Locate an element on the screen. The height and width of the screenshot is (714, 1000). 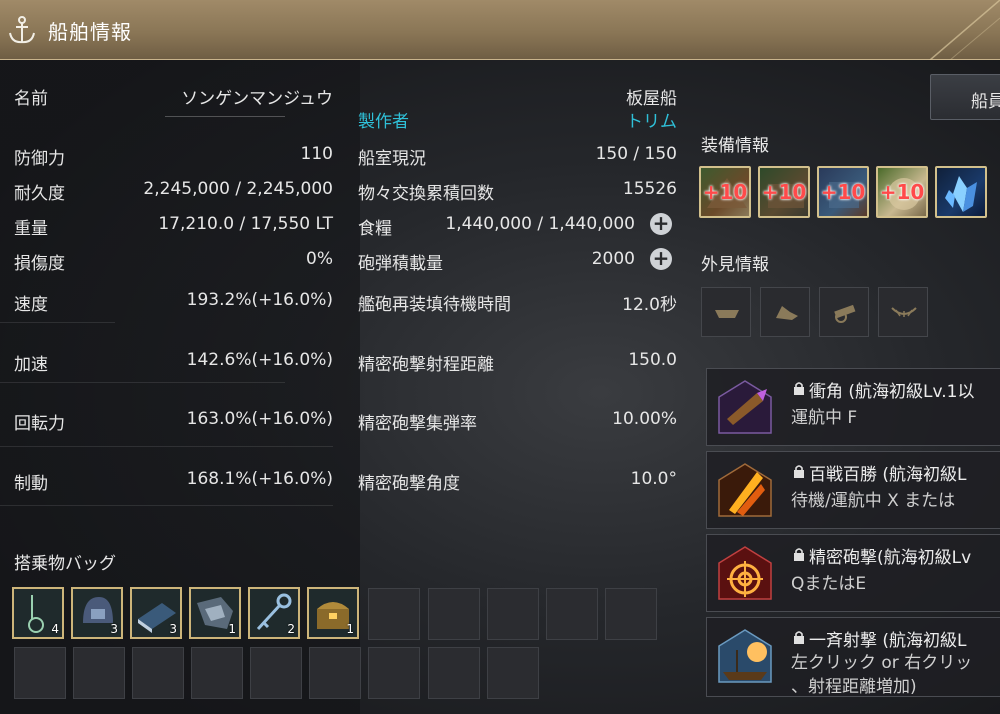
maker-name: トリム is located at coordinates (651, 122).